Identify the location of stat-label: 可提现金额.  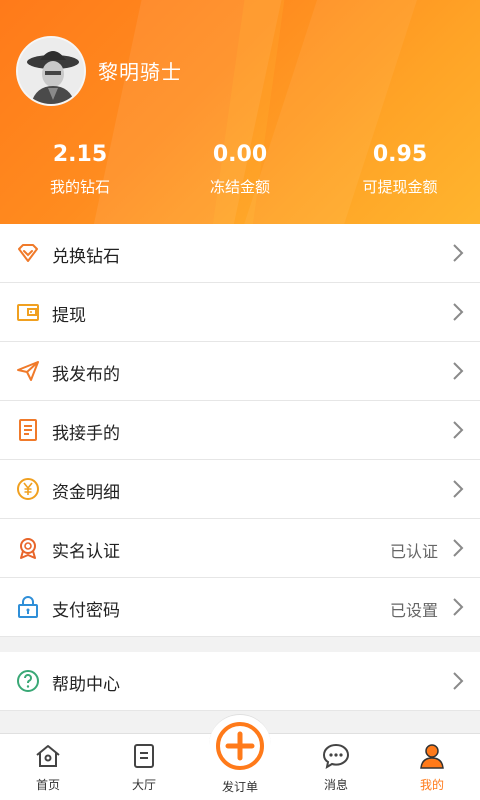
(400, 187).